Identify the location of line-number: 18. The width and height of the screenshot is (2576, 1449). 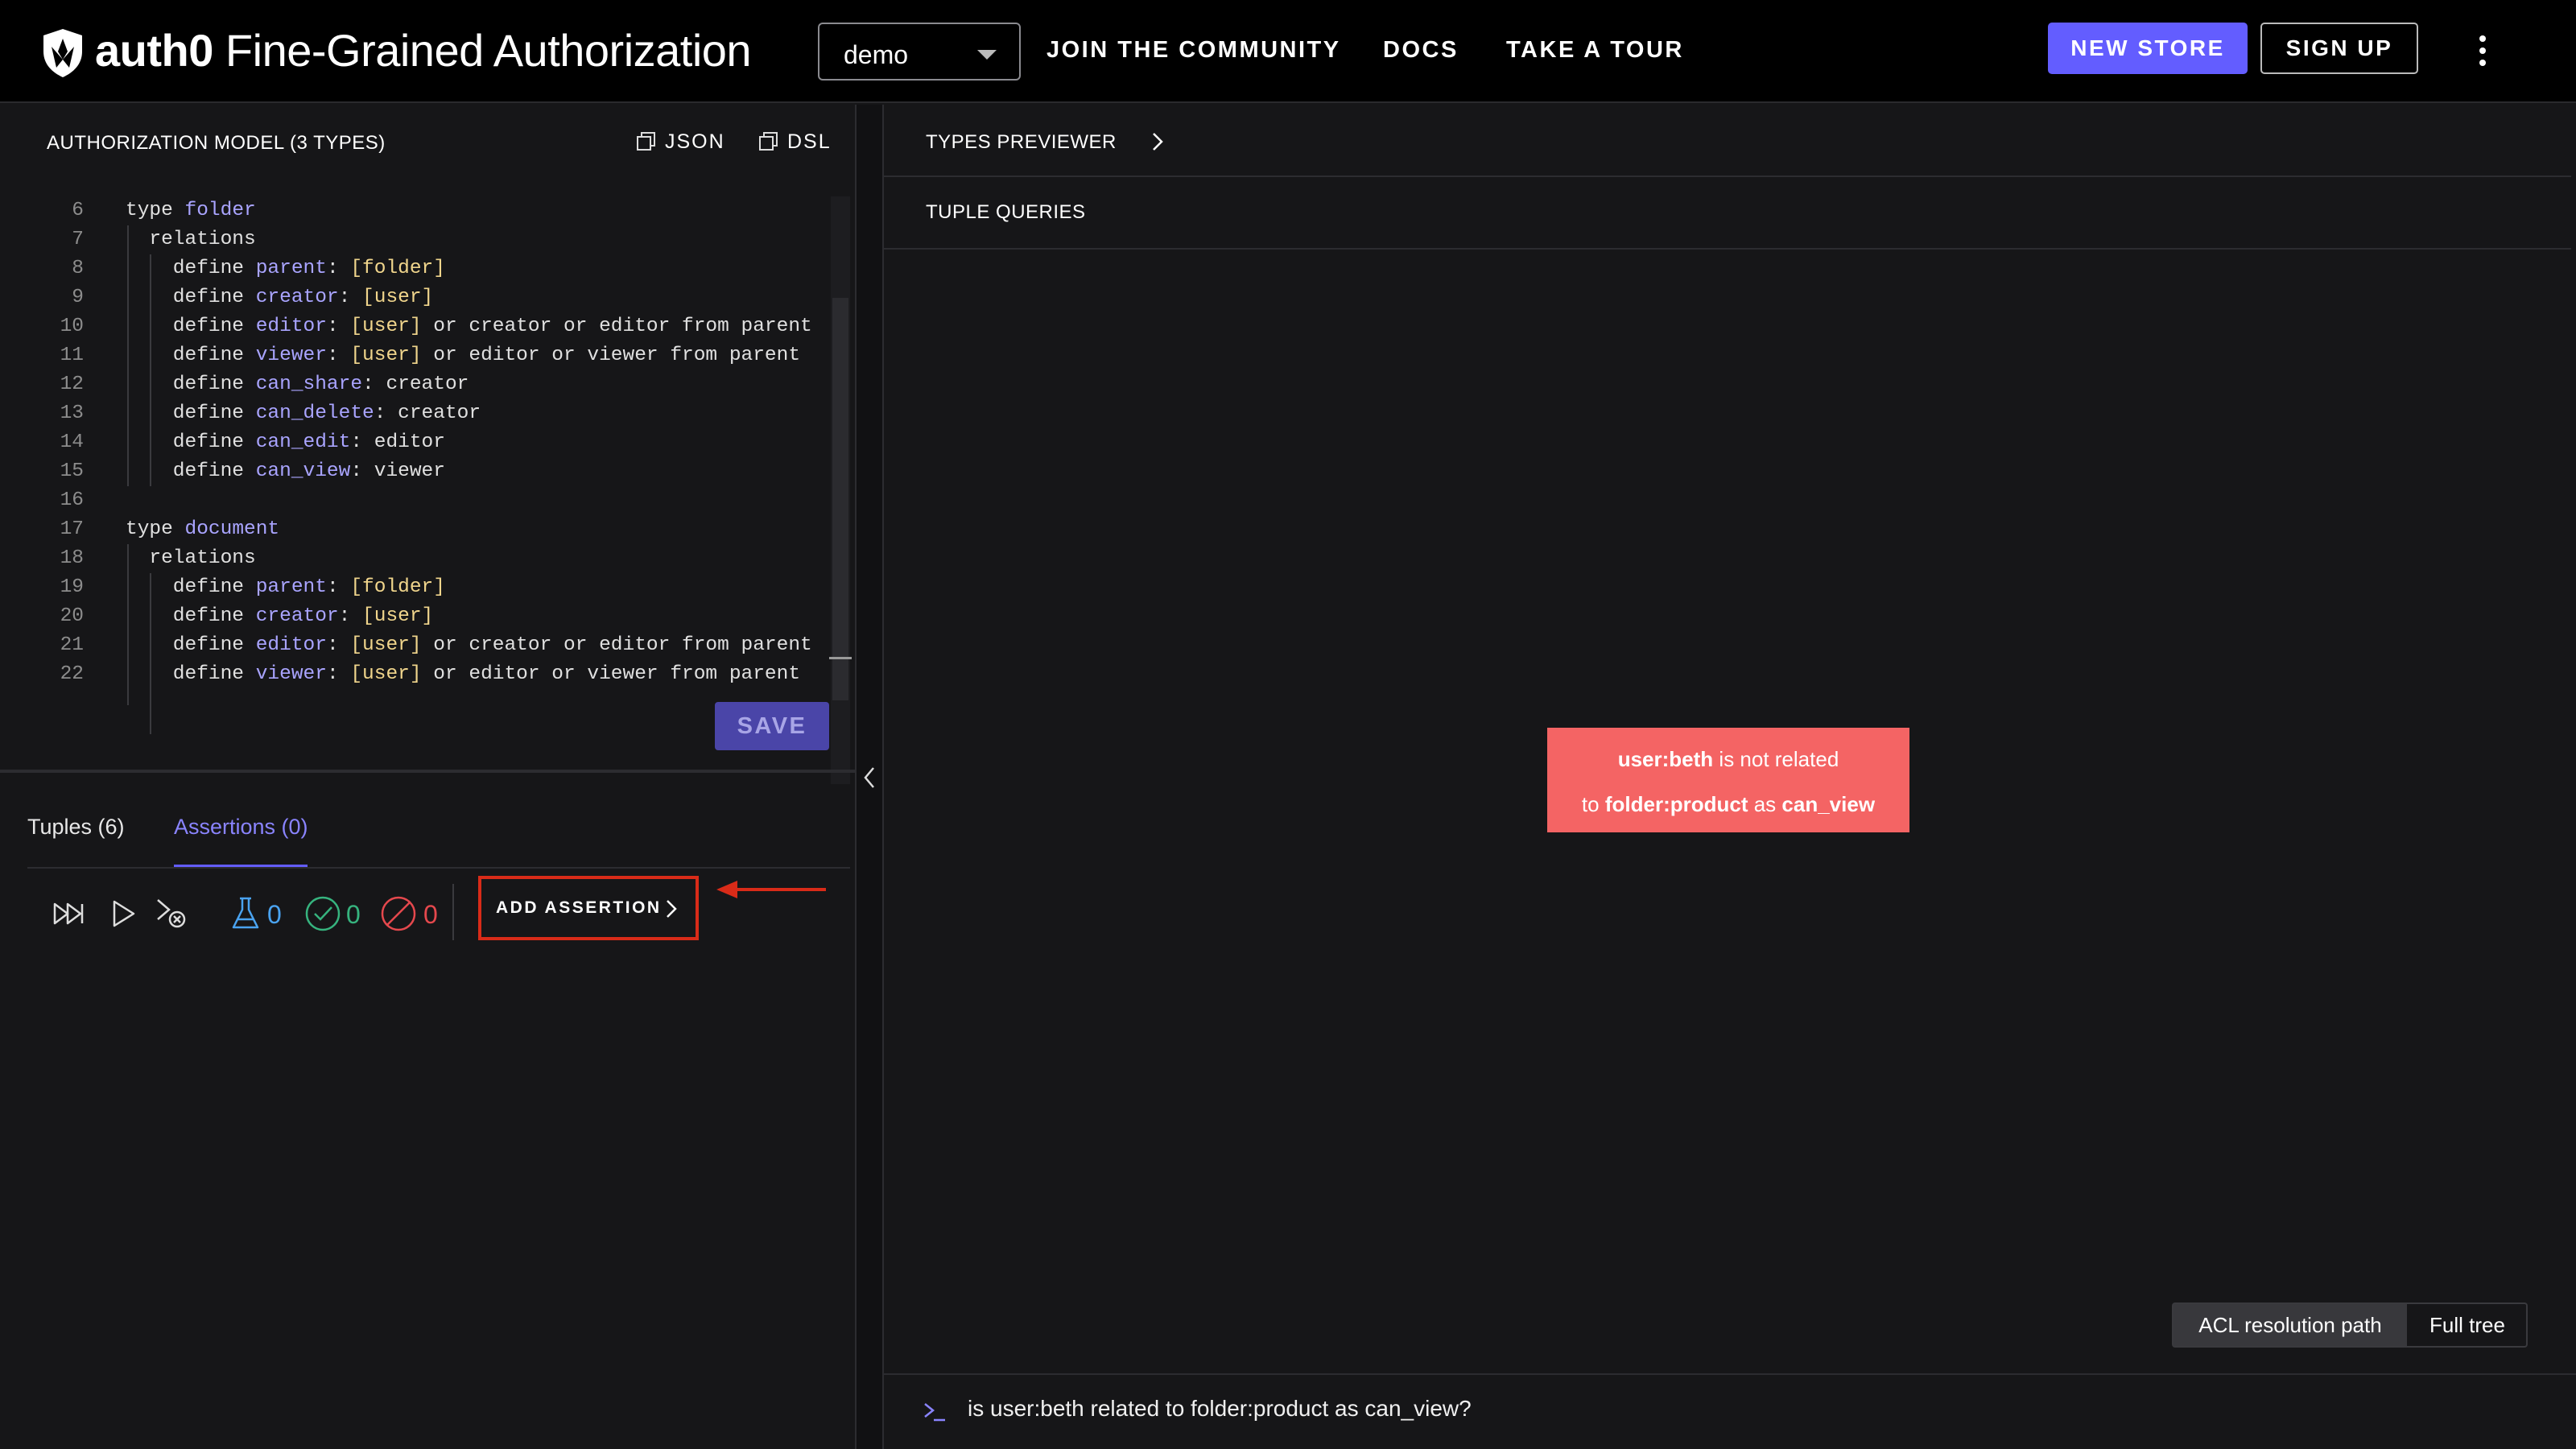
(72, 558).